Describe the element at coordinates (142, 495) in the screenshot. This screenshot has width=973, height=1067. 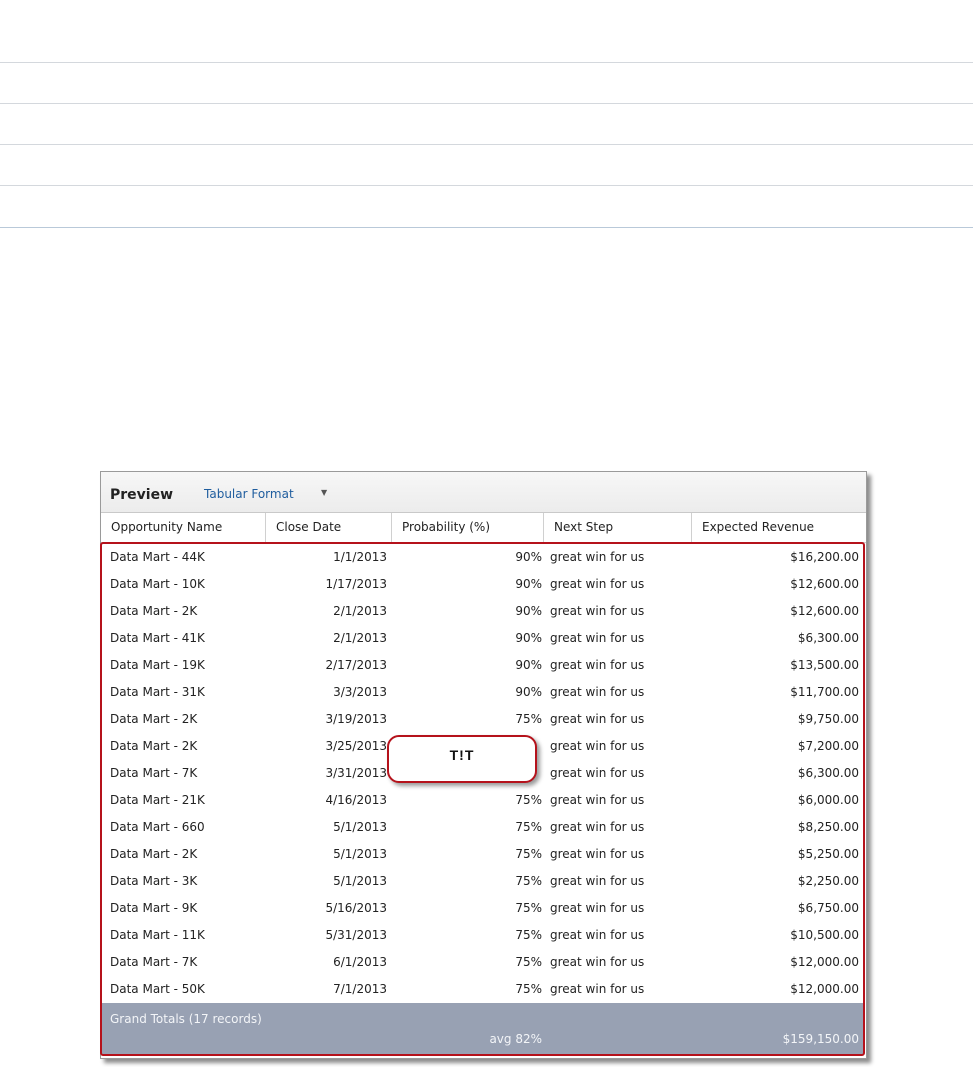
I see `preview-title: Preview` at that location.